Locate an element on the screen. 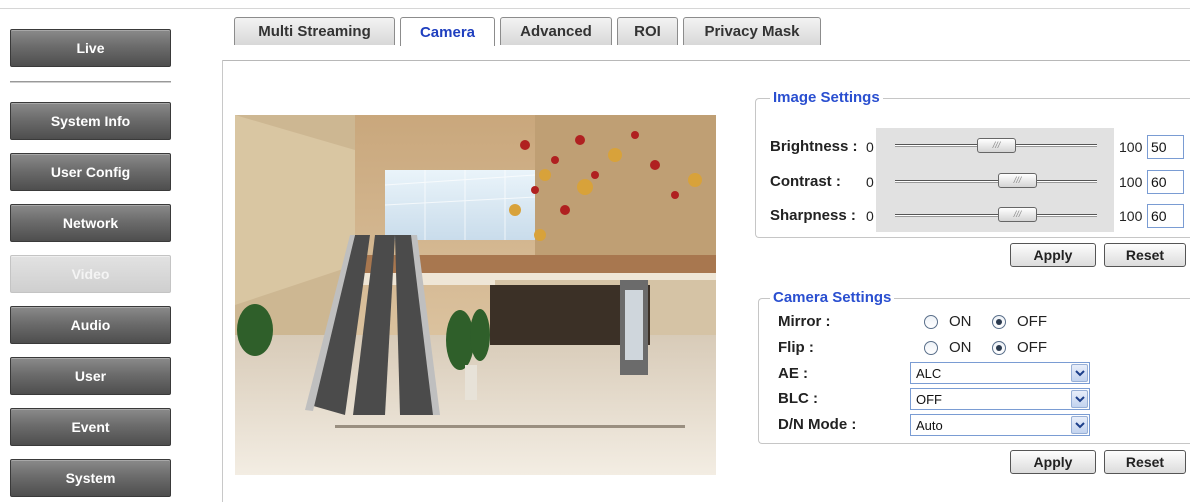 This screenshot has height=502, width=1190. brightness-max: 100 is located at coordinates (1131, 147).